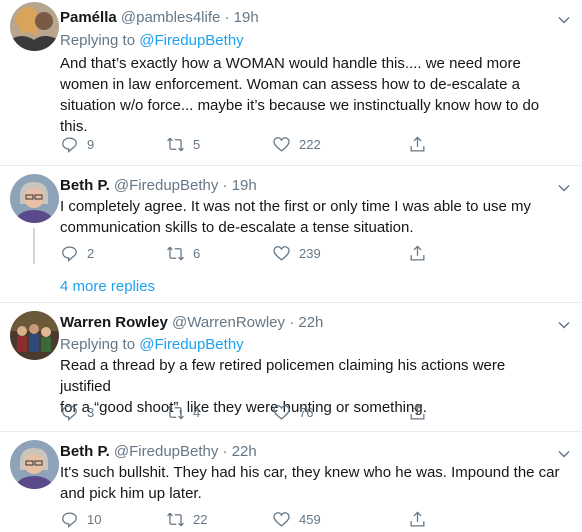 This screenshot has width=582, height=532. What do you see at coordinates (197, 144) in the screenshot?
I see `retweet-count: 5` at bounding box center [197, 144].